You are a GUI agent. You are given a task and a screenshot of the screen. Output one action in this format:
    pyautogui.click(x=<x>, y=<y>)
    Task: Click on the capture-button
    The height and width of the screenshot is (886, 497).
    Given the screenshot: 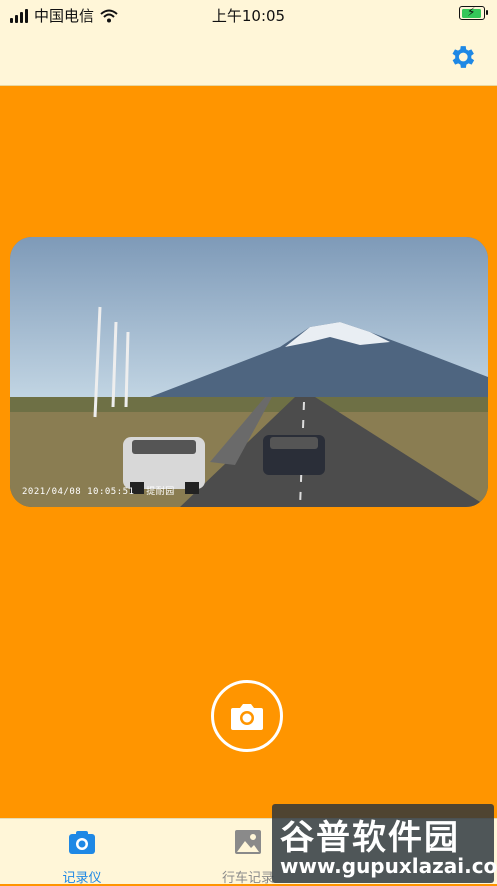 What is the action you would take?
    pyautogui.click(x=247, y=716)
    